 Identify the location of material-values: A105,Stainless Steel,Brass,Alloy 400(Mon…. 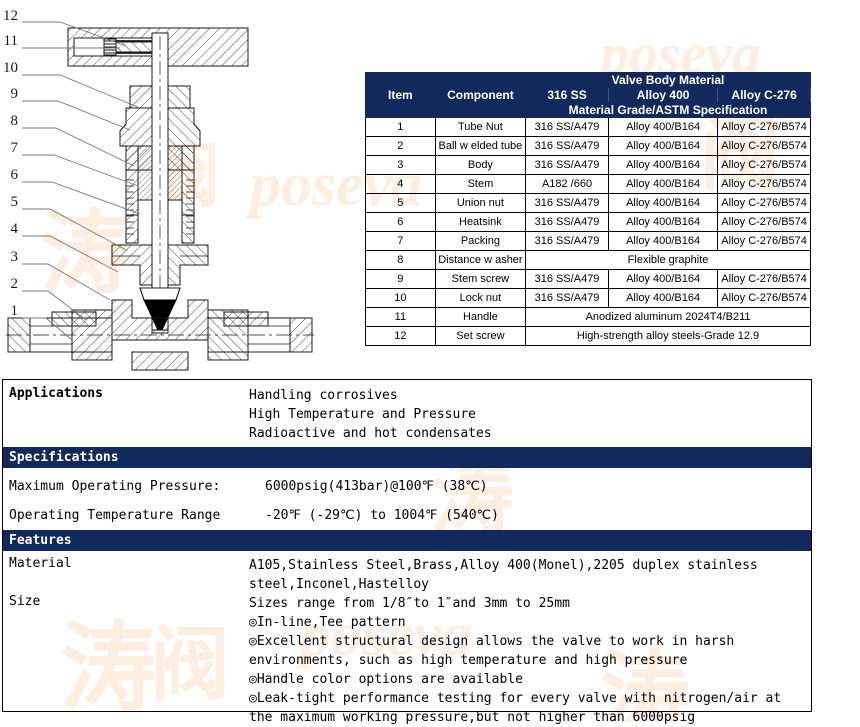
(530, 575).